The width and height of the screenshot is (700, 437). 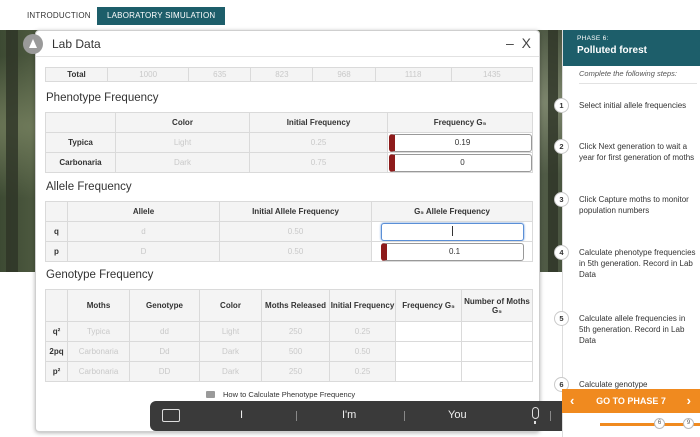 What do you see at coordinates (56, 251) in the screenshot?
I see `row-label: p` at bounding box center [56, 251].